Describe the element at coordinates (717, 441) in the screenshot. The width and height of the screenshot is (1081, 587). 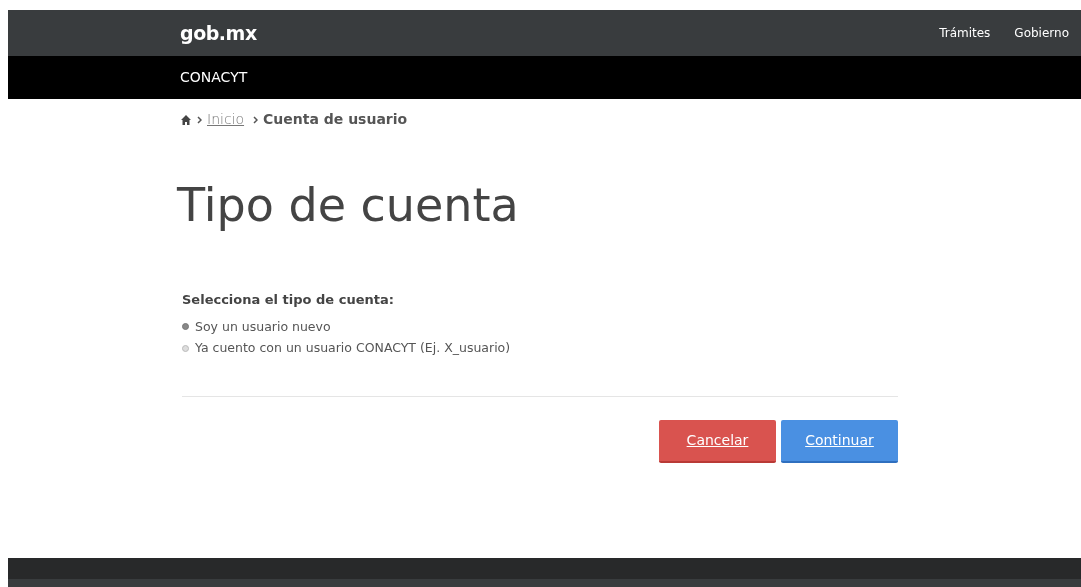
I see `cancel-button: Cancelar` at that location.